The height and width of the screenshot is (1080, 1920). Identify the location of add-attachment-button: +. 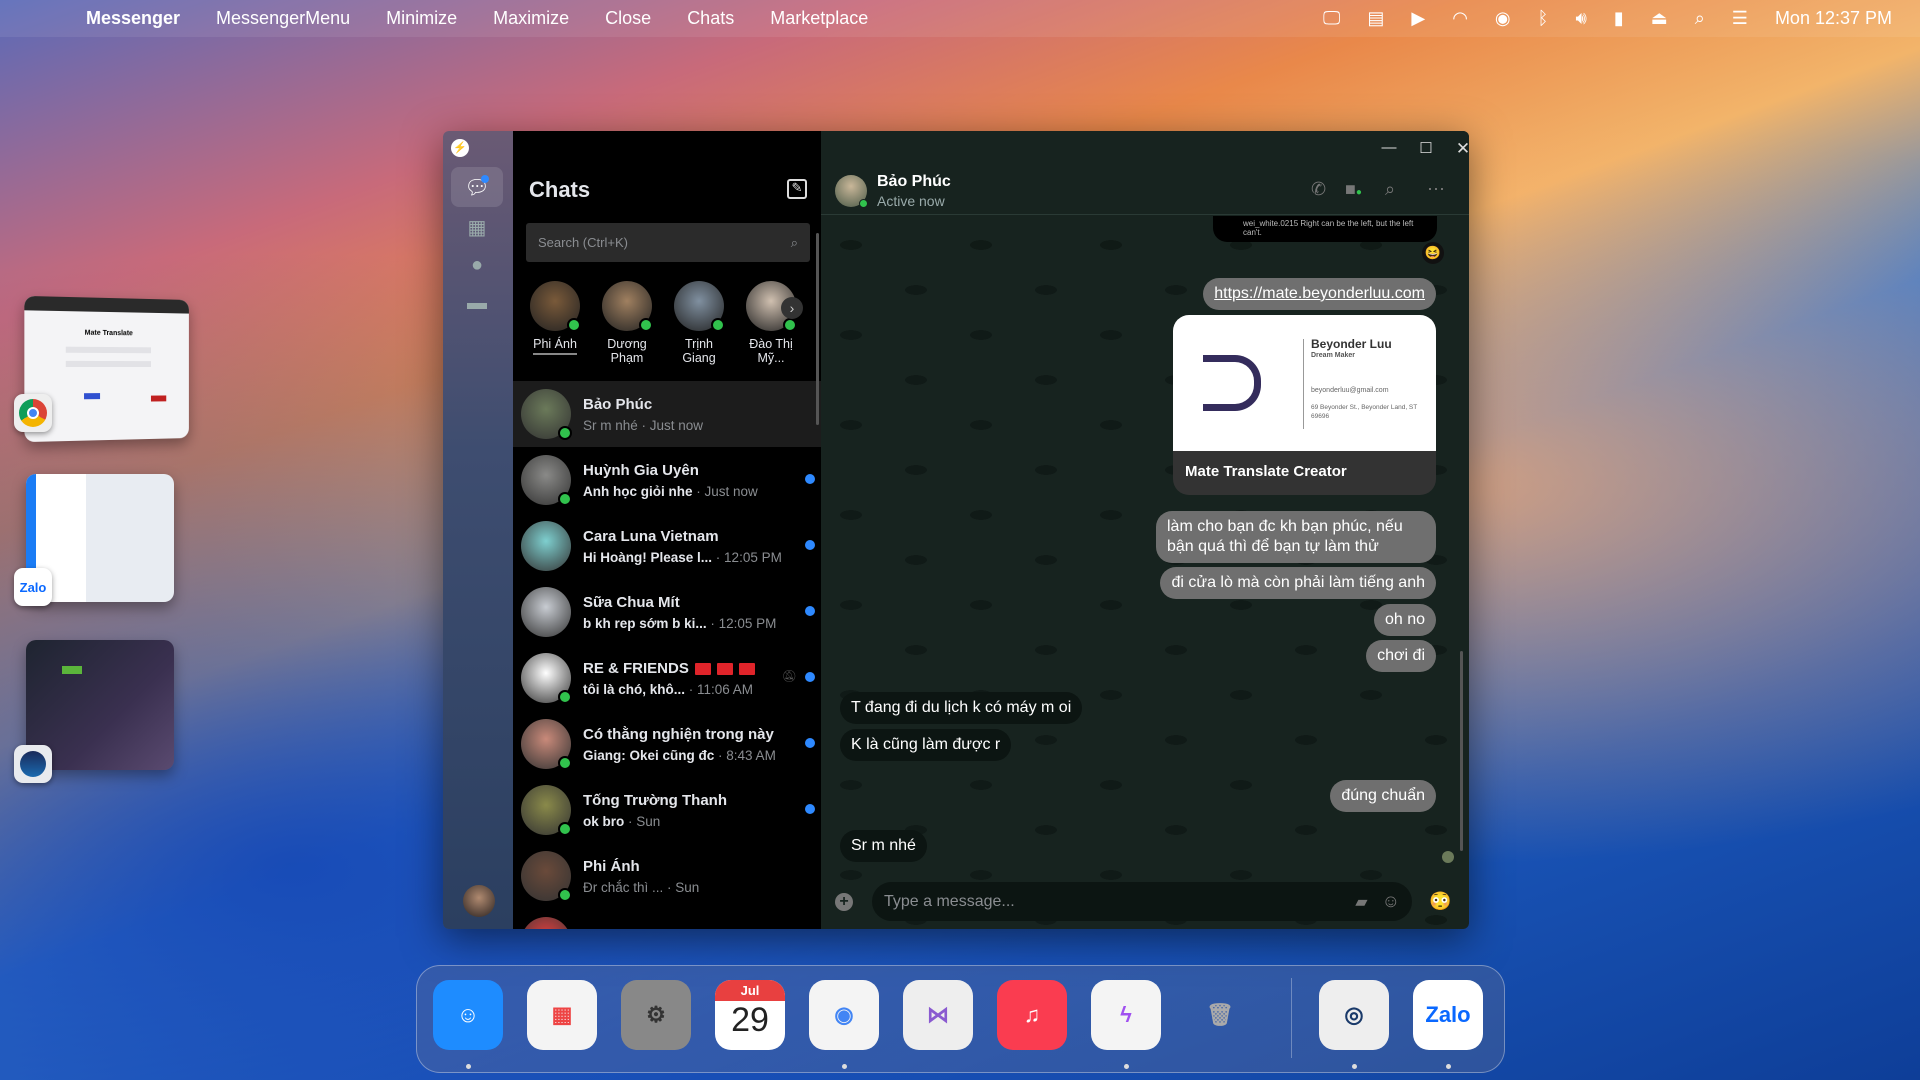
(844, 902).